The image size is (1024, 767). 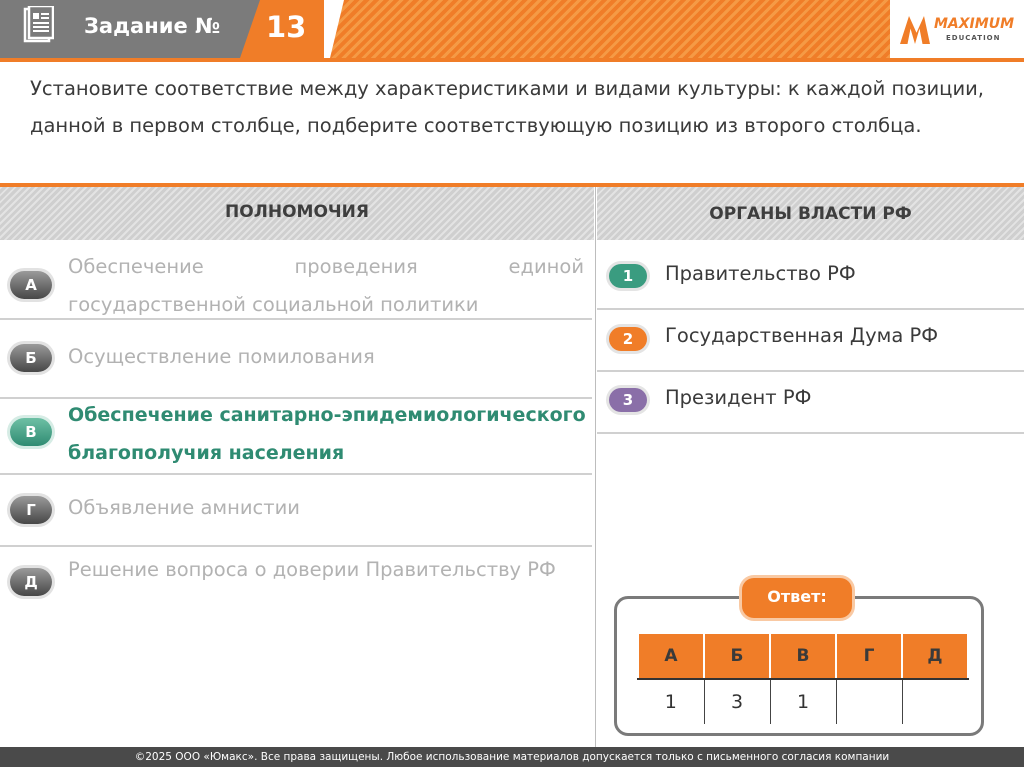 What do you see at coordinates (610, 29) in the screenshot?
I see `header-stripe-decoration` at bounding box center [610, 29].